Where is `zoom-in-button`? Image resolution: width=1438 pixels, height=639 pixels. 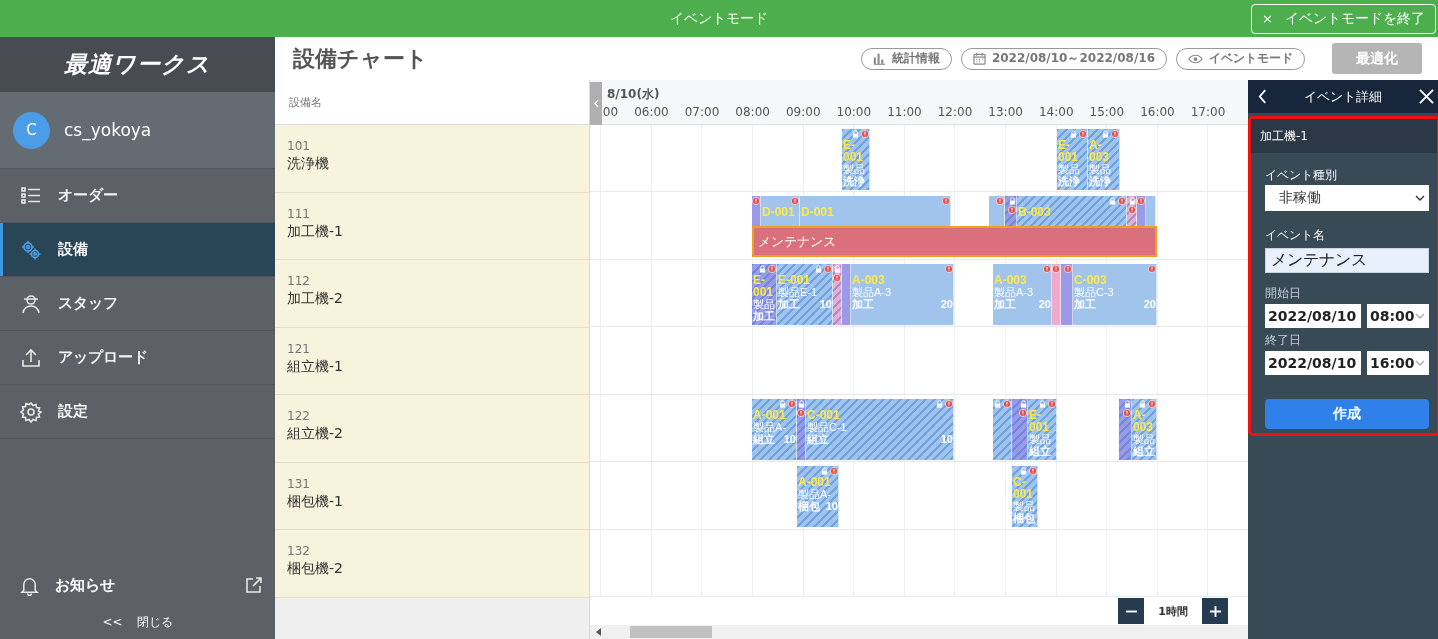
zoom-in-button is located at coordinates (1215, 611).